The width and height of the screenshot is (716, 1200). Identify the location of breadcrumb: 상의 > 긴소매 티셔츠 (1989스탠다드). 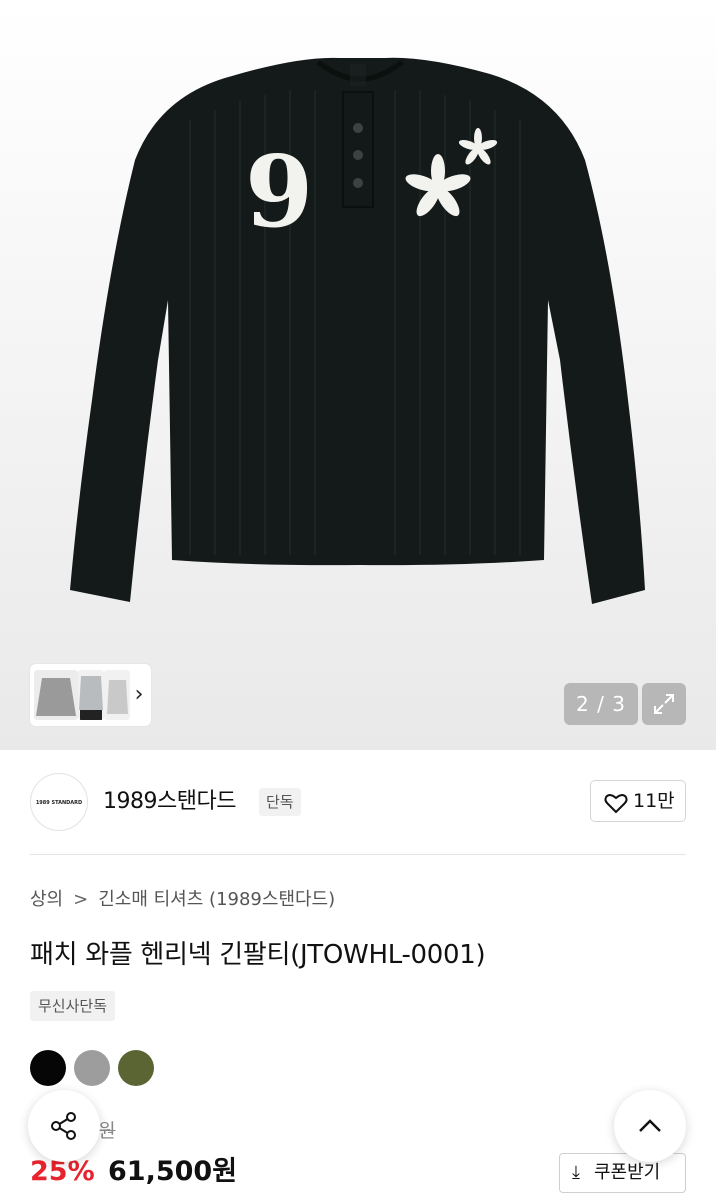
(182, 900).